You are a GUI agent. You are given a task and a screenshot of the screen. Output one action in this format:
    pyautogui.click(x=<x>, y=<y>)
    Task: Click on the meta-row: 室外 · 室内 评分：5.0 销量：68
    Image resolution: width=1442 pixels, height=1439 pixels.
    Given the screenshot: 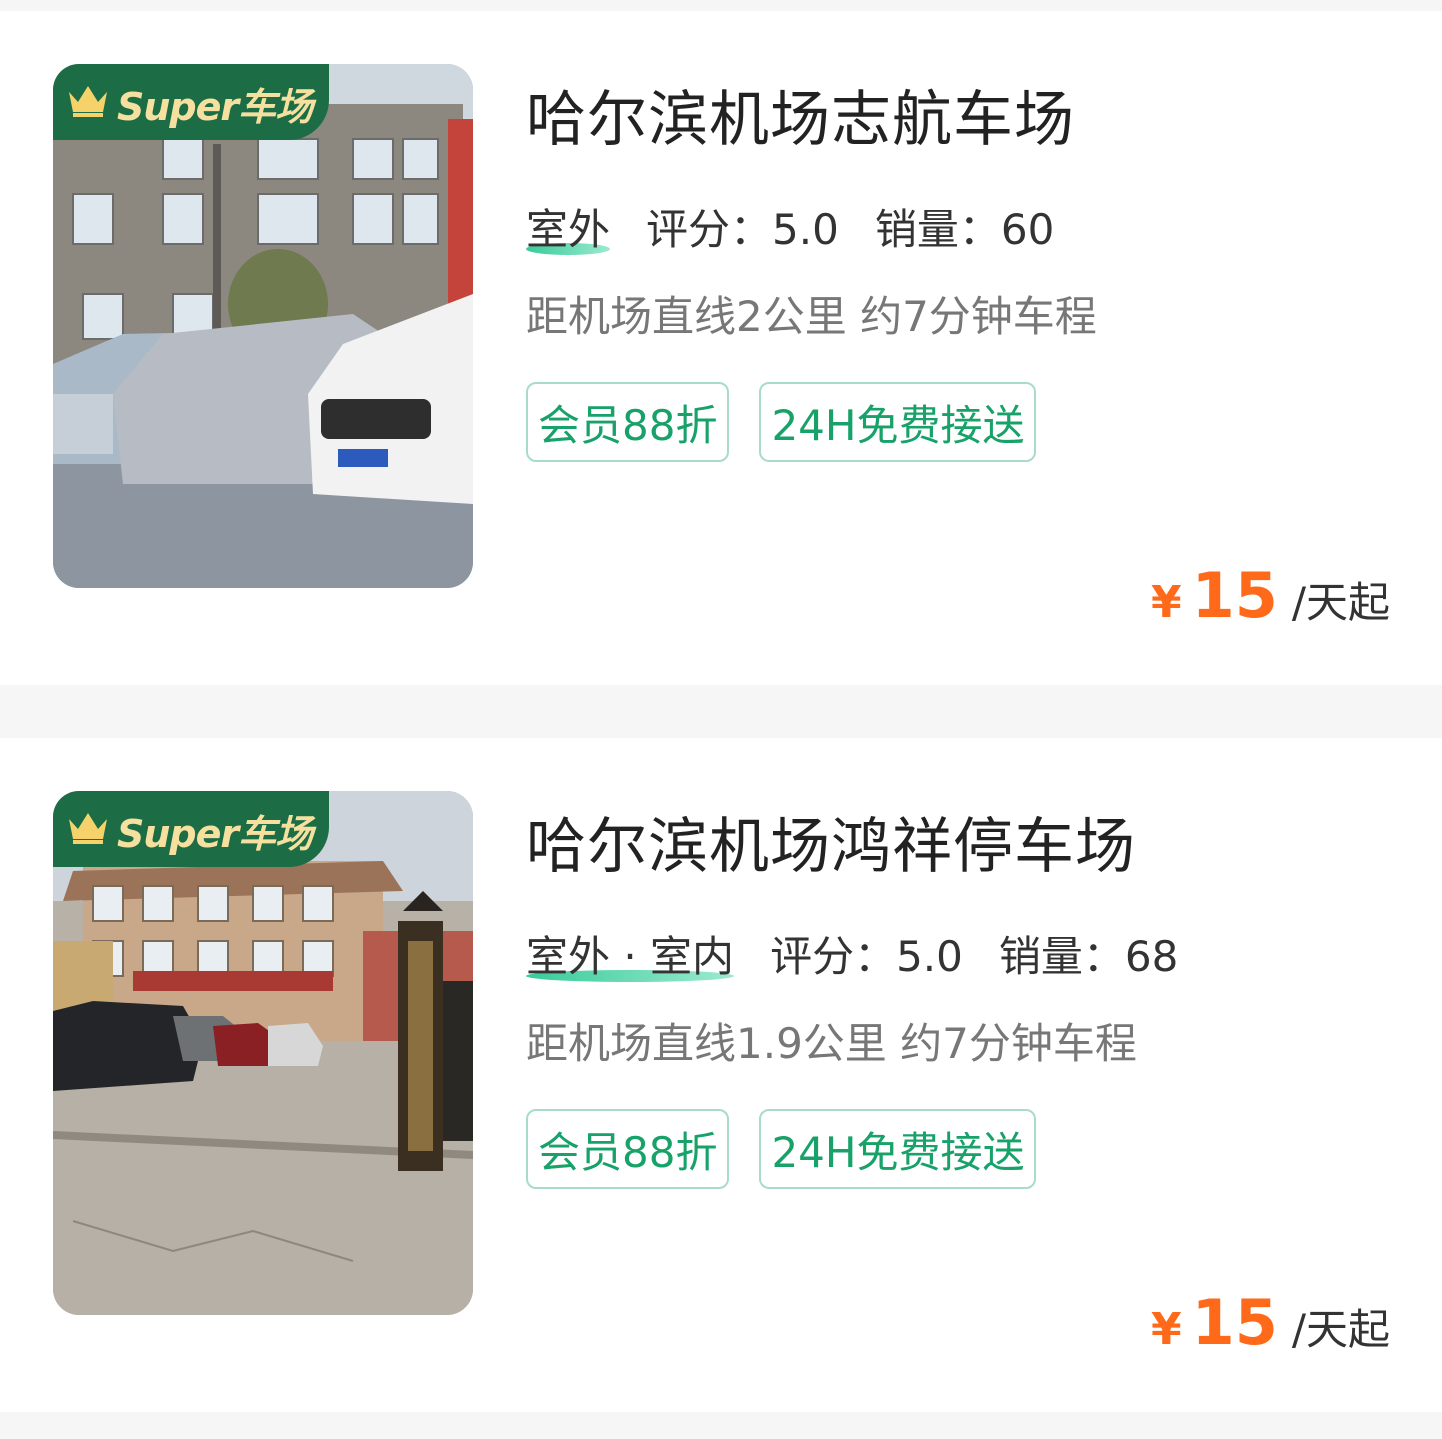 What is the action you would take?
    pyautogui.click(x=870, y=953)
    